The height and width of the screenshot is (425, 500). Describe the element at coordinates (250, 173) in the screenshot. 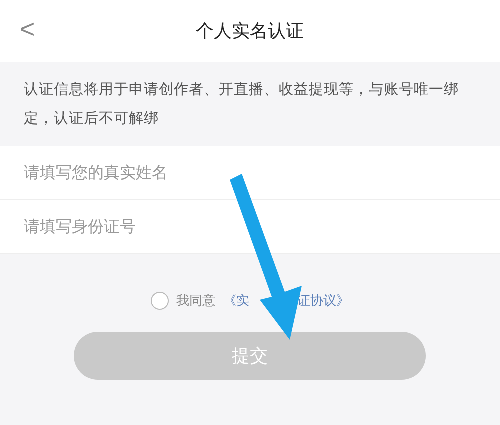

I see `input-field: 请填写您的真实姓名` at that location.